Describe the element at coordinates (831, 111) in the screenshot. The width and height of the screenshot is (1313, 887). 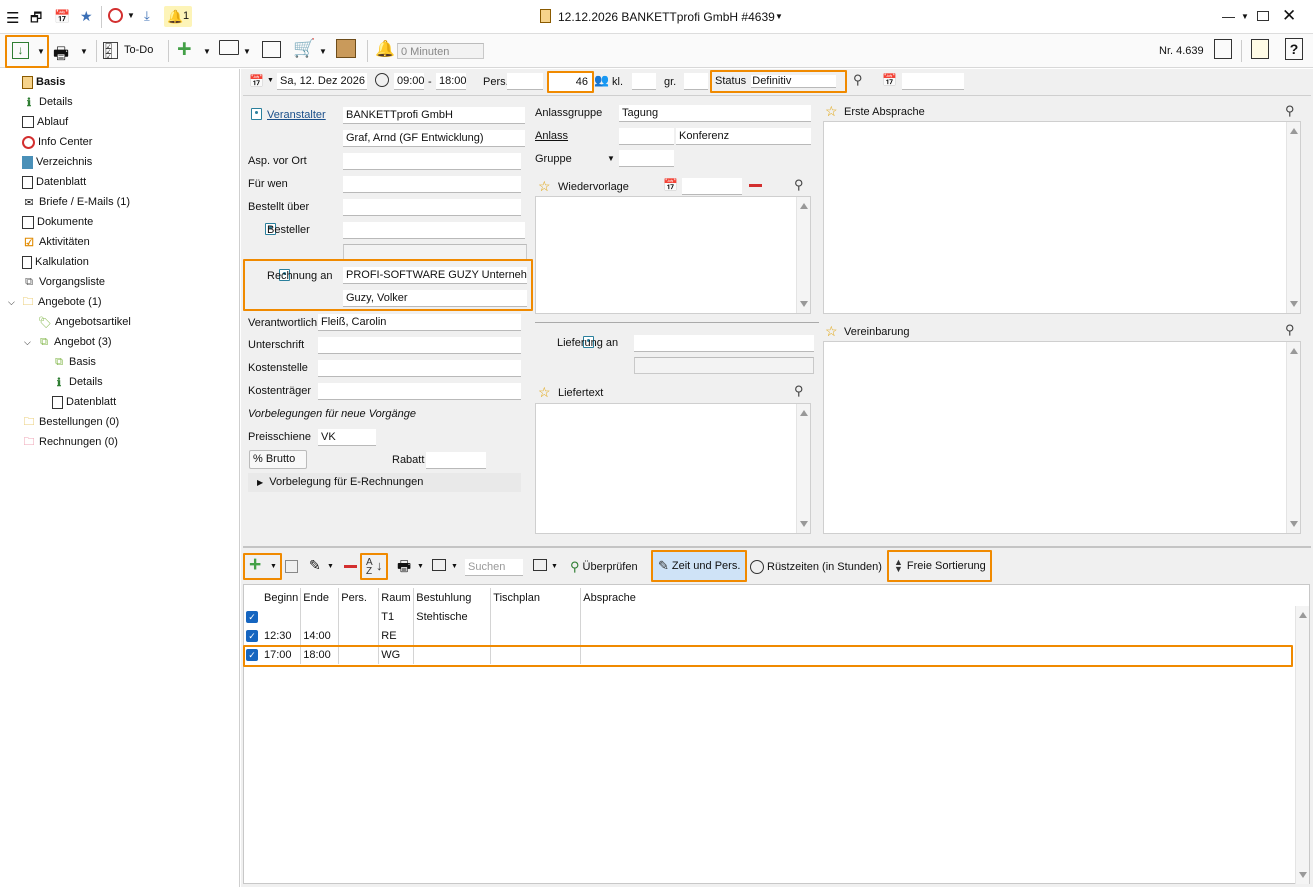
I see `erste-absprache-star-icon: ☆` at that location.